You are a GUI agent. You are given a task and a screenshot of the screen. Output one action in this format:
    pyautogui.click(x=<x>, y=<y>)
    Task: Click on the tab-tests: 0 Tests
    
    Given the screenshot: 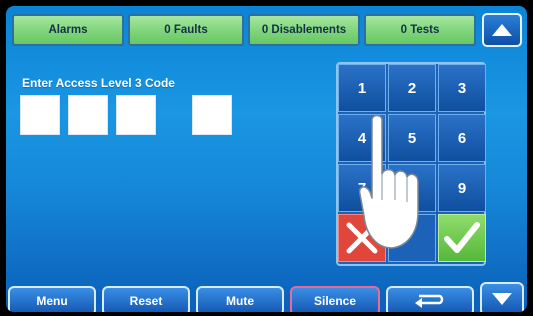 What is the action you would take?
    pyautogui.click(x=420, y=30)
    